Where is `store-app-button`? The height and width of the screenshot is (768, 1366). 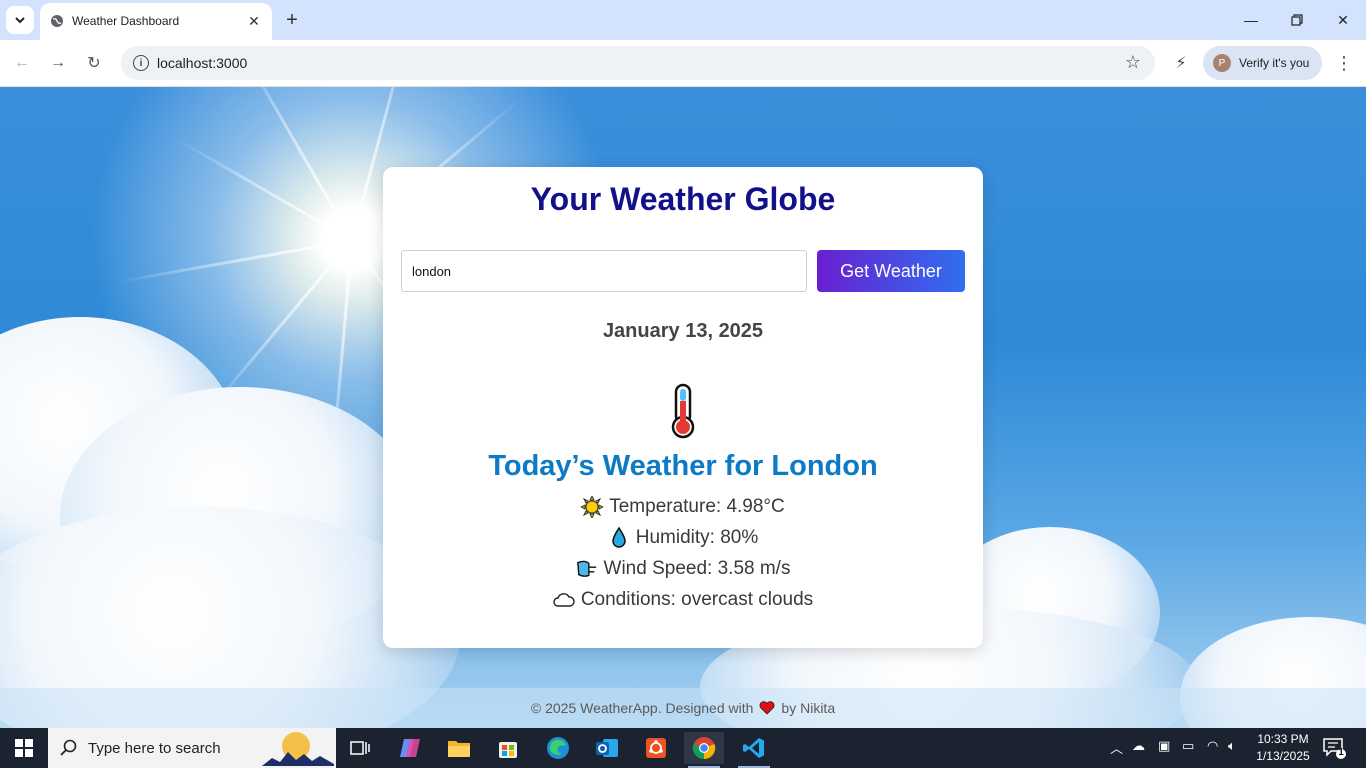
store-app-button is located at coordinates (508, 748).